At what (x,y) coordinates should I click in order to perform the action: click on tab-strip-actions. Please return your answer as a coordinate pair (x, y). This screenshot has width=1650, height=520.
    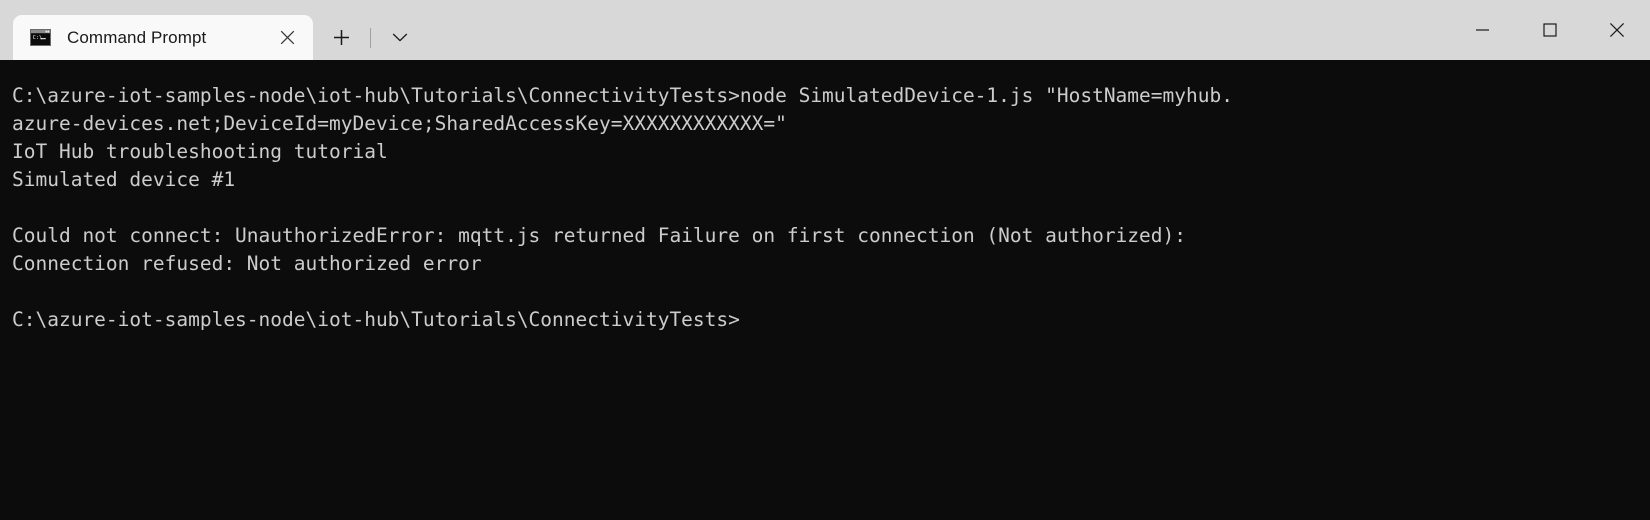
    Looking at the image, I should click on (365, 37).